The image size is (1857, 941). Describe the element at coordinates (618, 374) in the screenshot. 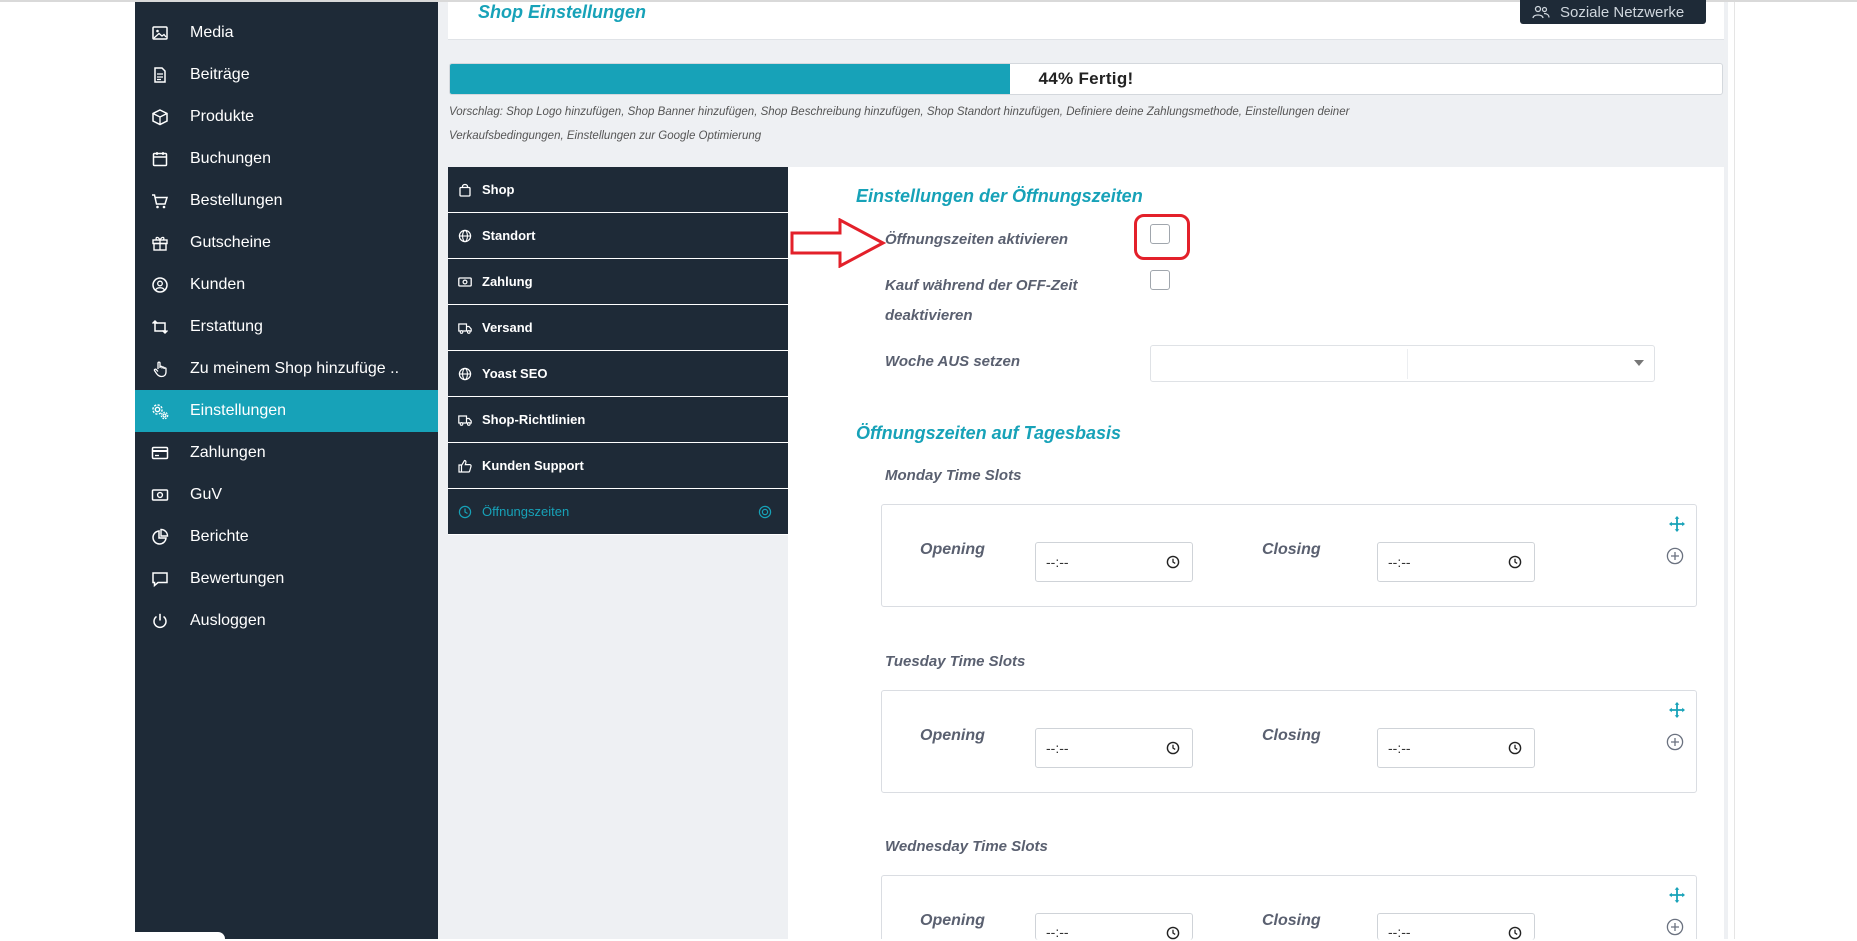

I see `settings-nav-yoast-seo: Yoast SEO` at that location.